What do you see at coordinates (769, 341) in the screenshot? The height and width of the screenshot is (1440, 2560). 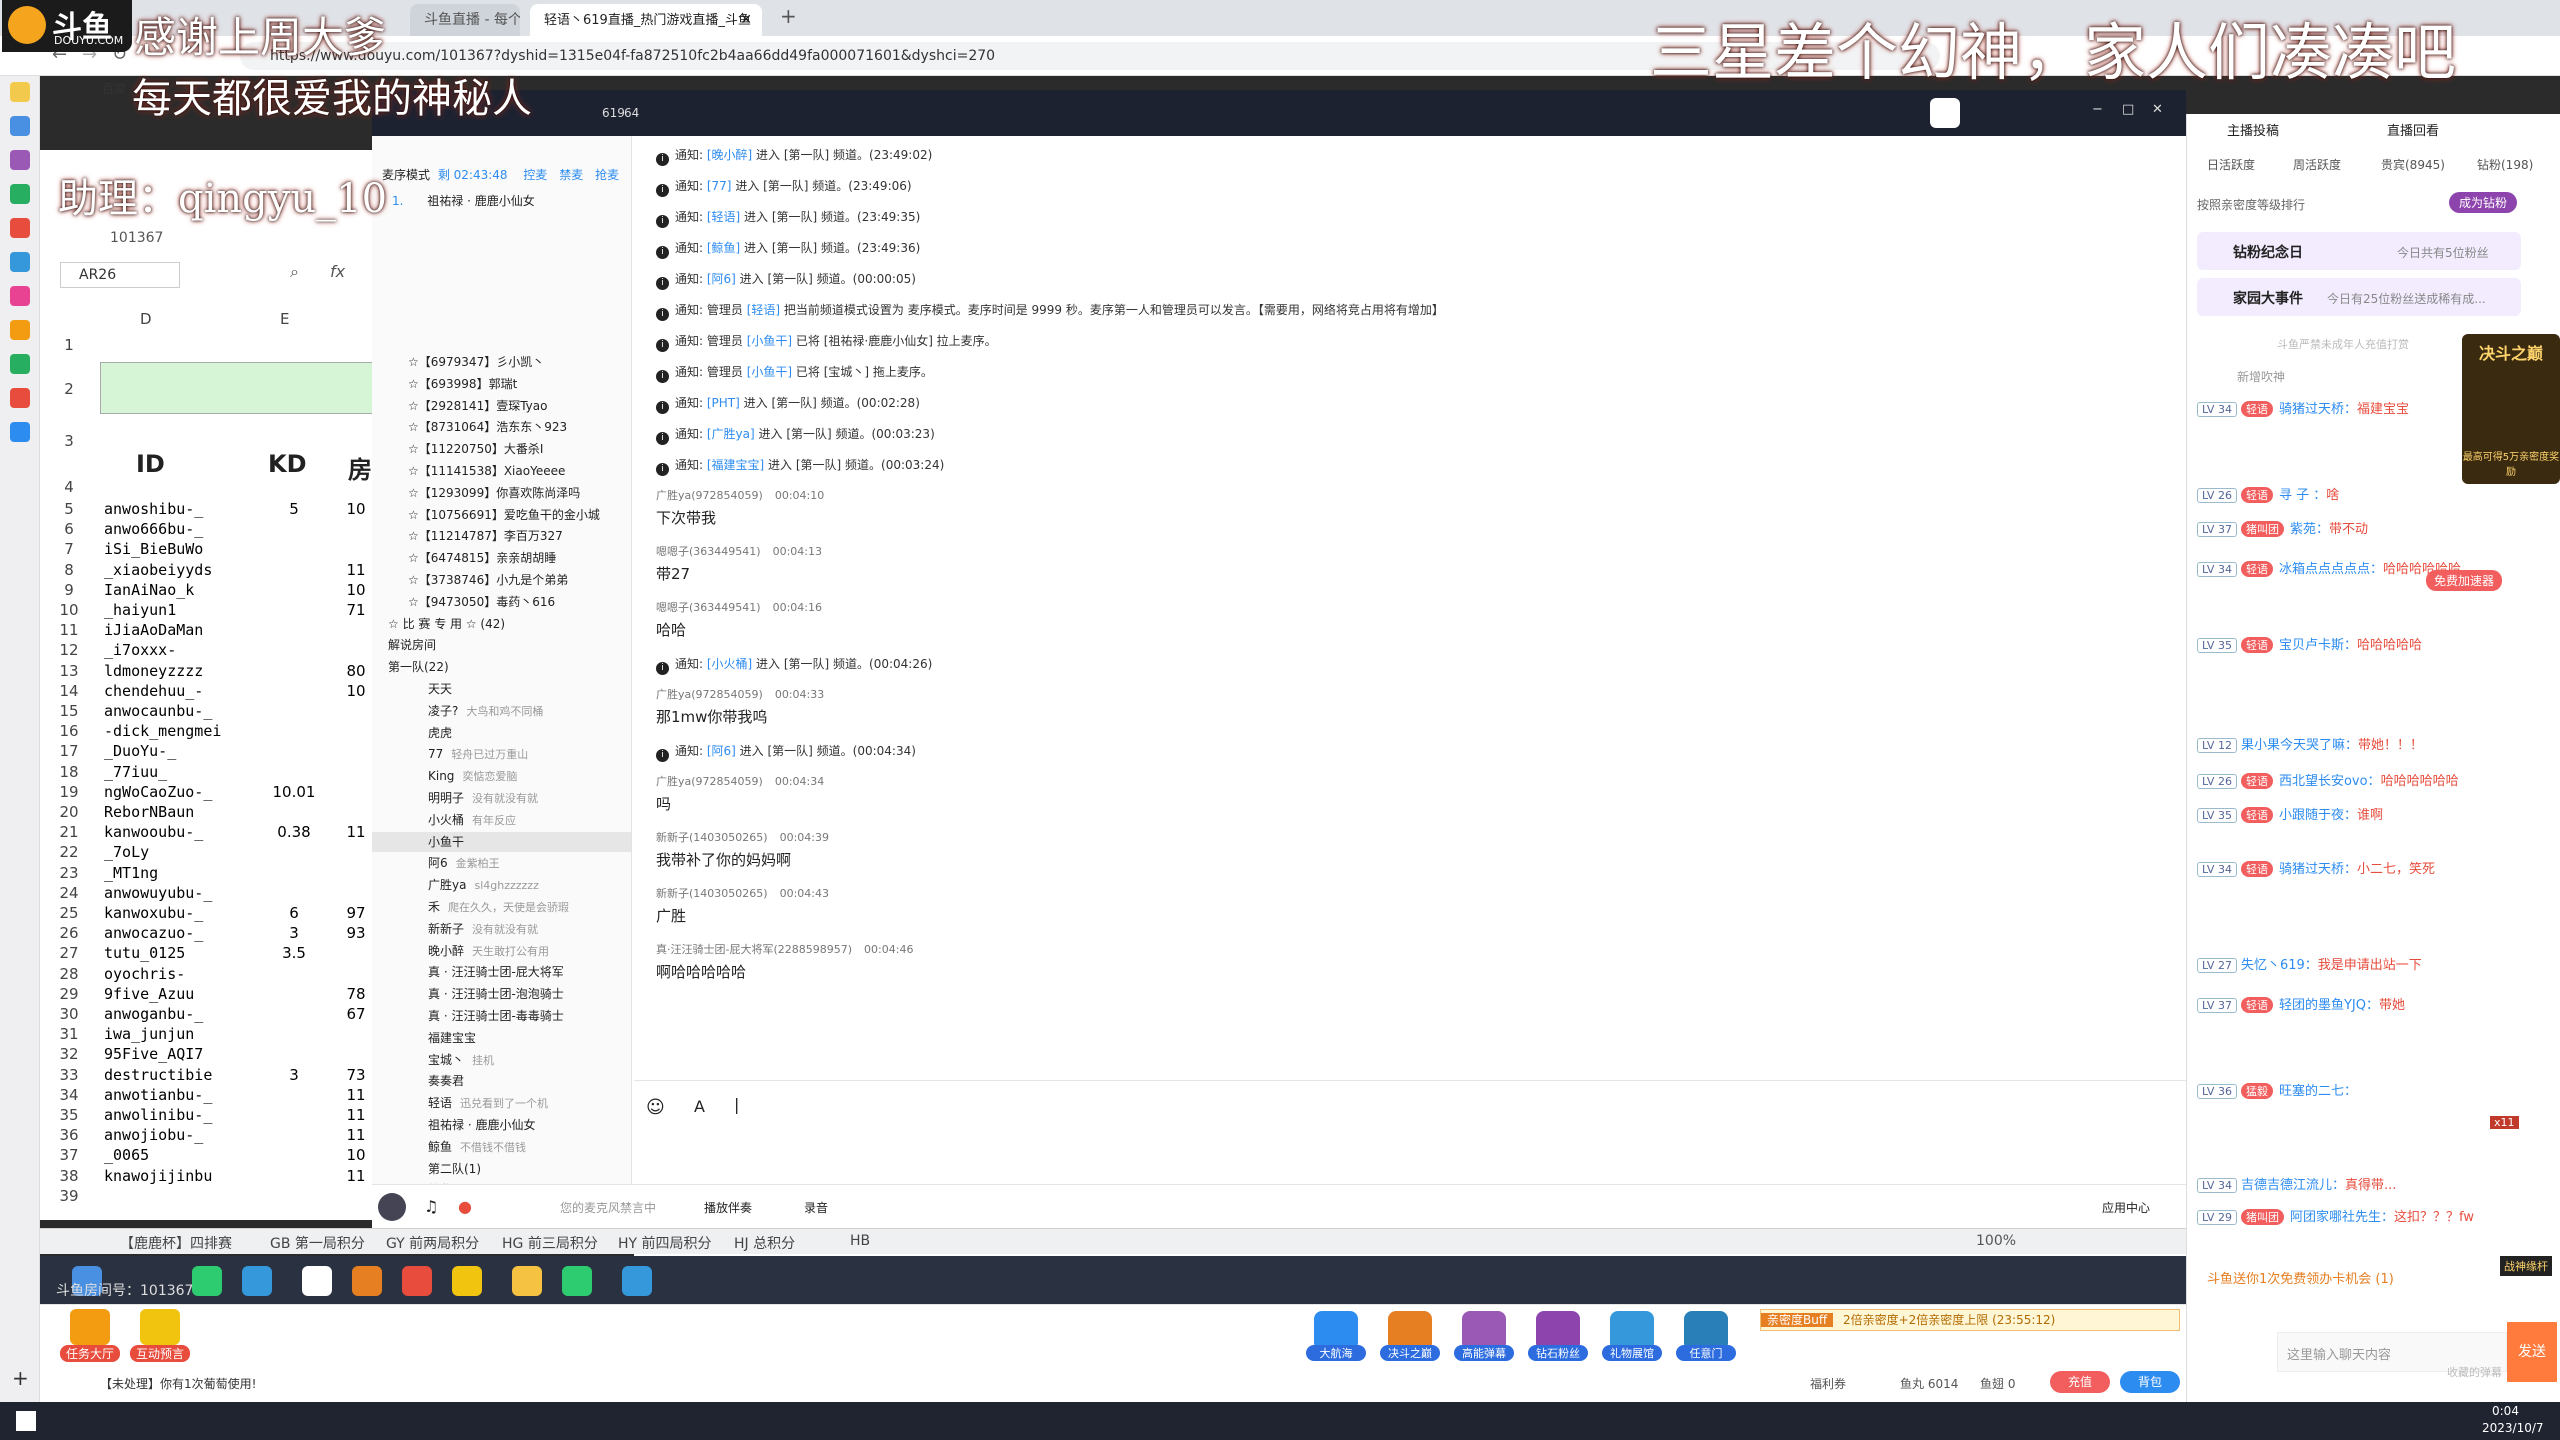 I see `notice-user: [小鱼干]` at bounding box center [769, 341].